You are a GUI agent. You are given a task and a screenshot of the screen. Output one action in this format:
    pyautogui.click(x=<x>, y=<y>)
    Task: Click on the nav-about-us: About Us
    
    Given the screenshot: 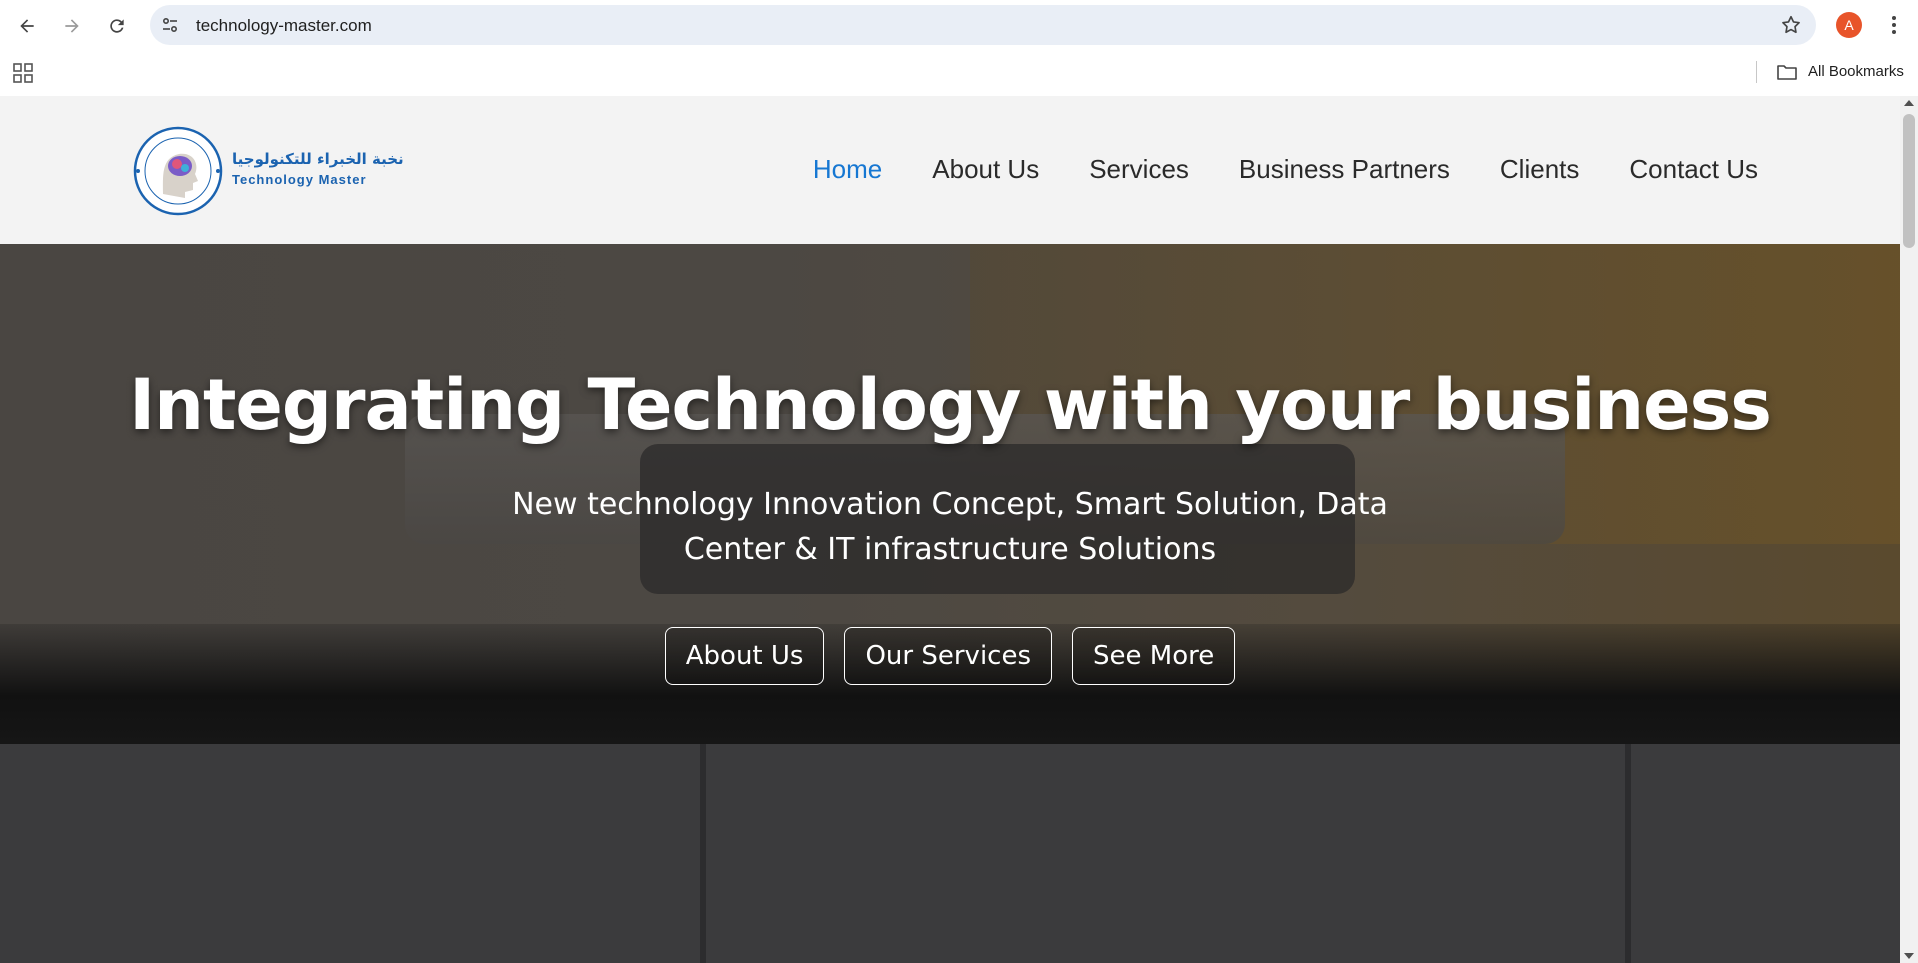 What is the action you would take?
    pyautogui.click(x=985, y=169)
    